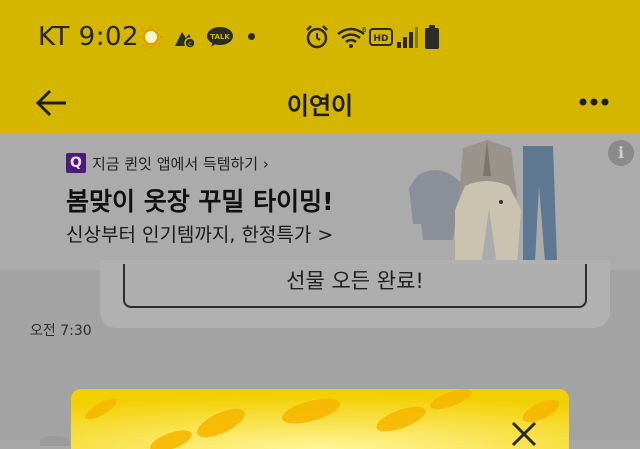 Image resolution: width=640 pixels, height=449 pixels. What do you see at coordinates (621, 153) in the screenshot?
I see `ad-info-icon: i` at bounding box center [621, 153].